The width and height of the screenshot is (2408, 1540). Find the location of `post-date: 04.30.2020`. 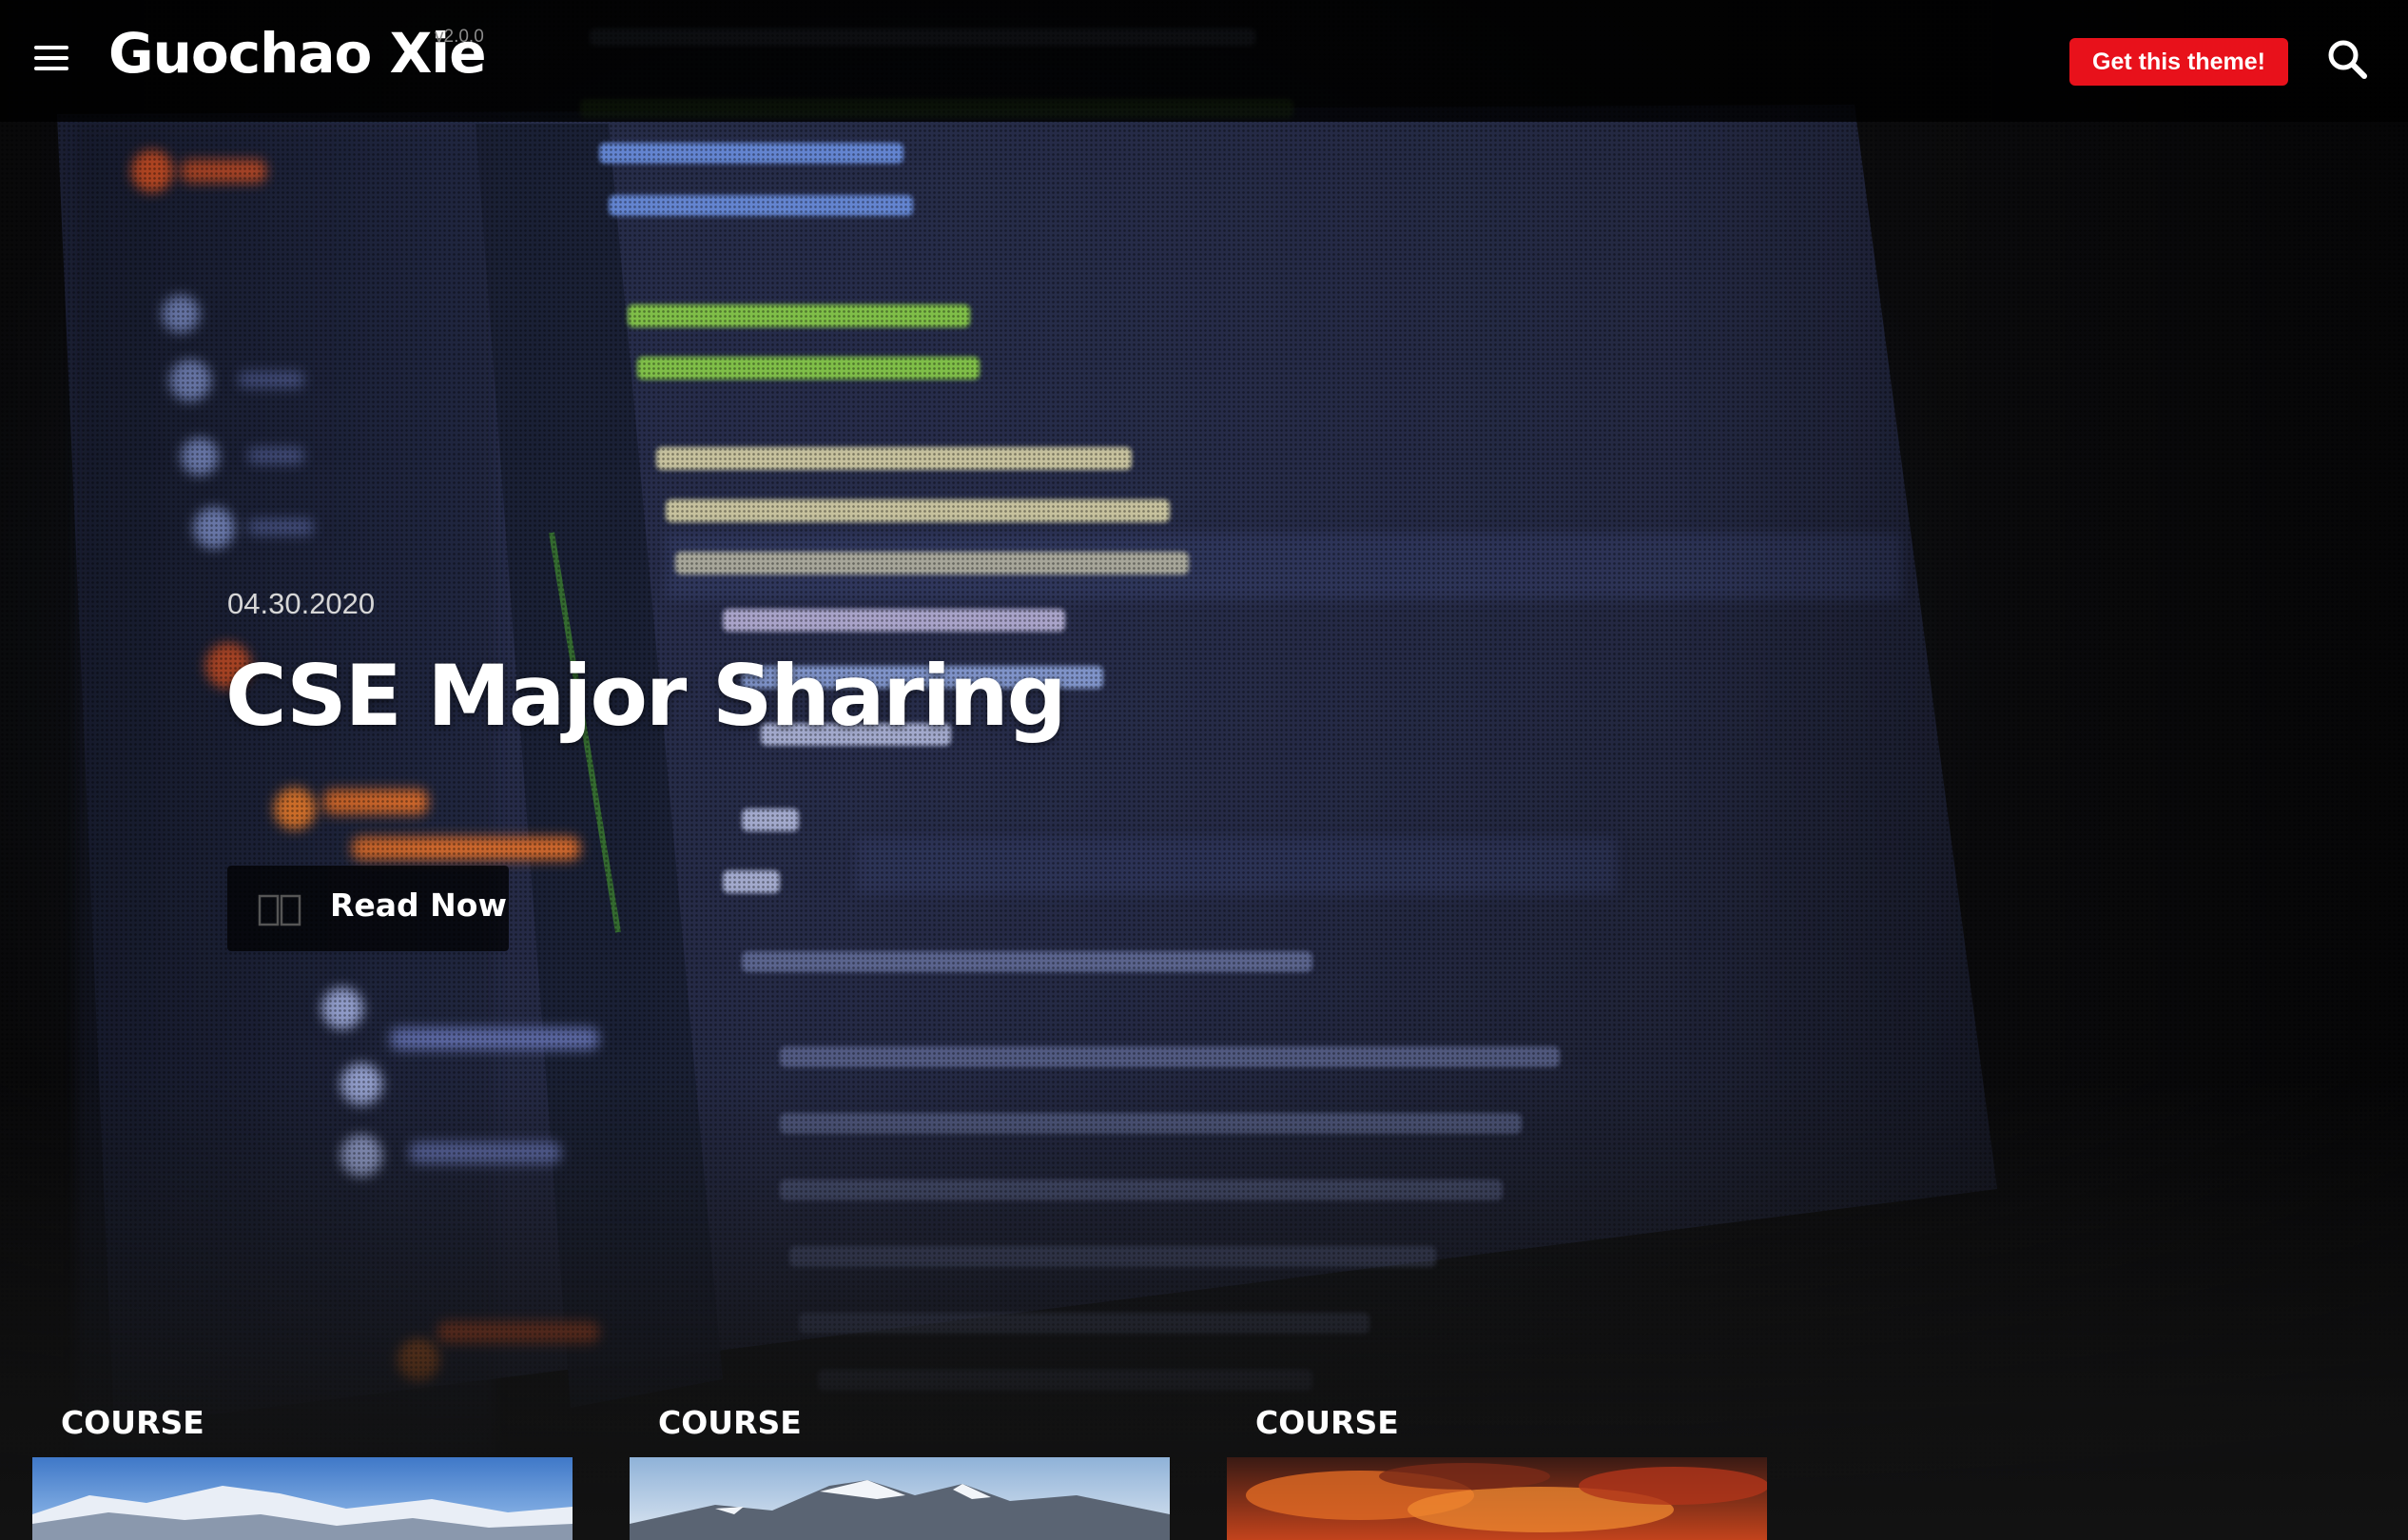

post-date: 04.30.2020 is located at coordinates (301, 603).